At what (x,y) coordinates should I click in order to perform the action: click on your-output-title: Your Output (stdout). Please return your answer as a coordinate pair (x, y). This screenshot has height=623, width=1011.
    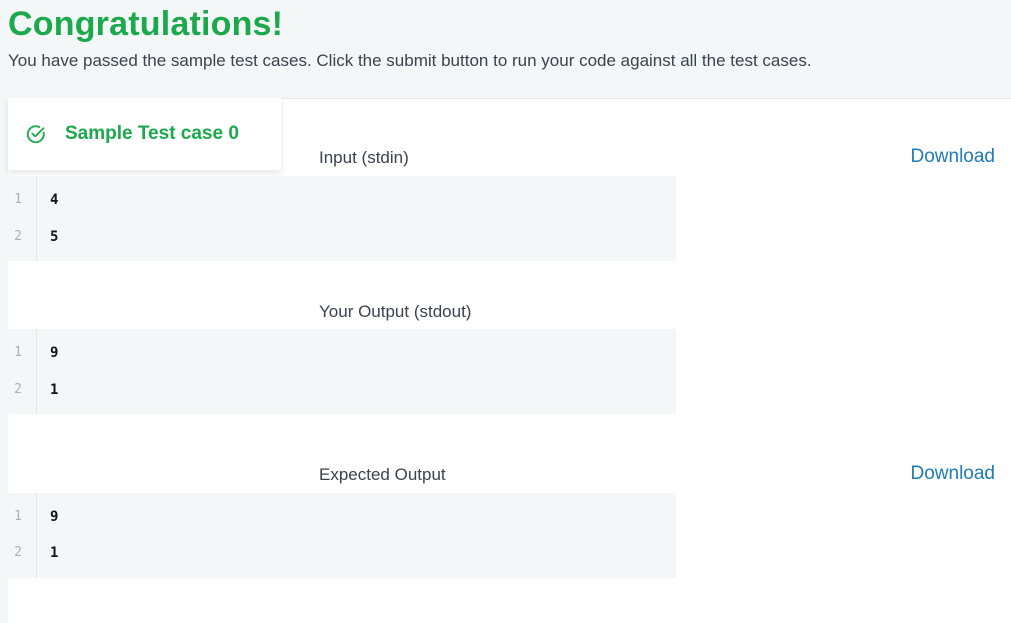
    Looking at the image, I should click on (395, 311).